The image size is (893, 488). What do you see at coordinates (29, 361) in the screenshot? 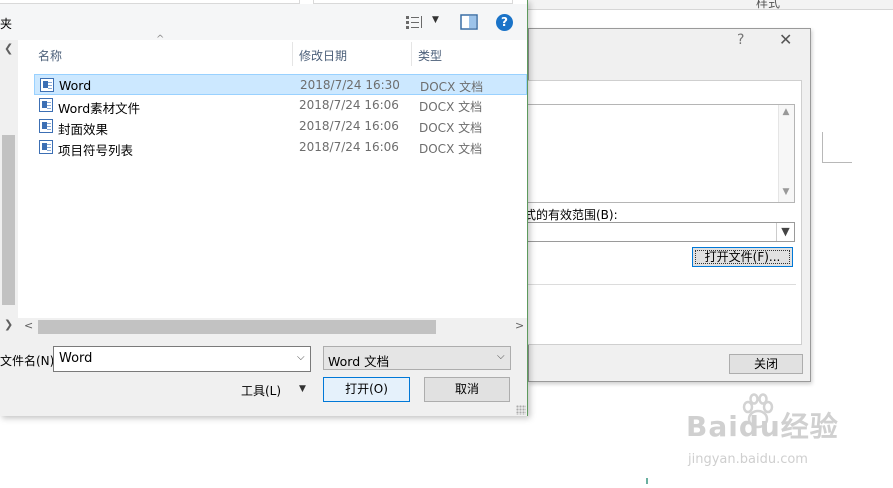
I see `filename-label: 文件名(N):` at bounding box center [29, 361].